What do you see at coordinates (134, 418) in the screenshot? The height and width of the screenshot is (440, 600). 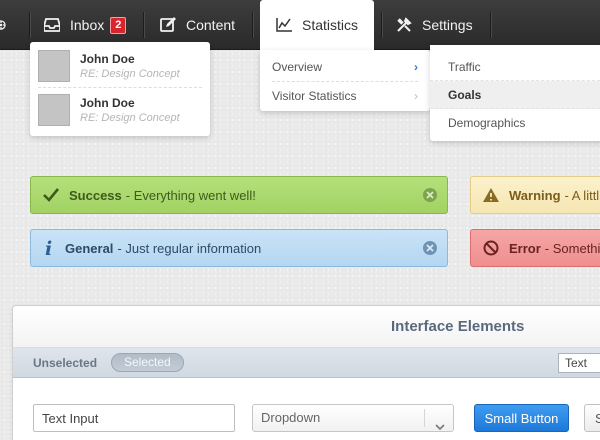 I see `text-input` at bounding box center [134, 418].